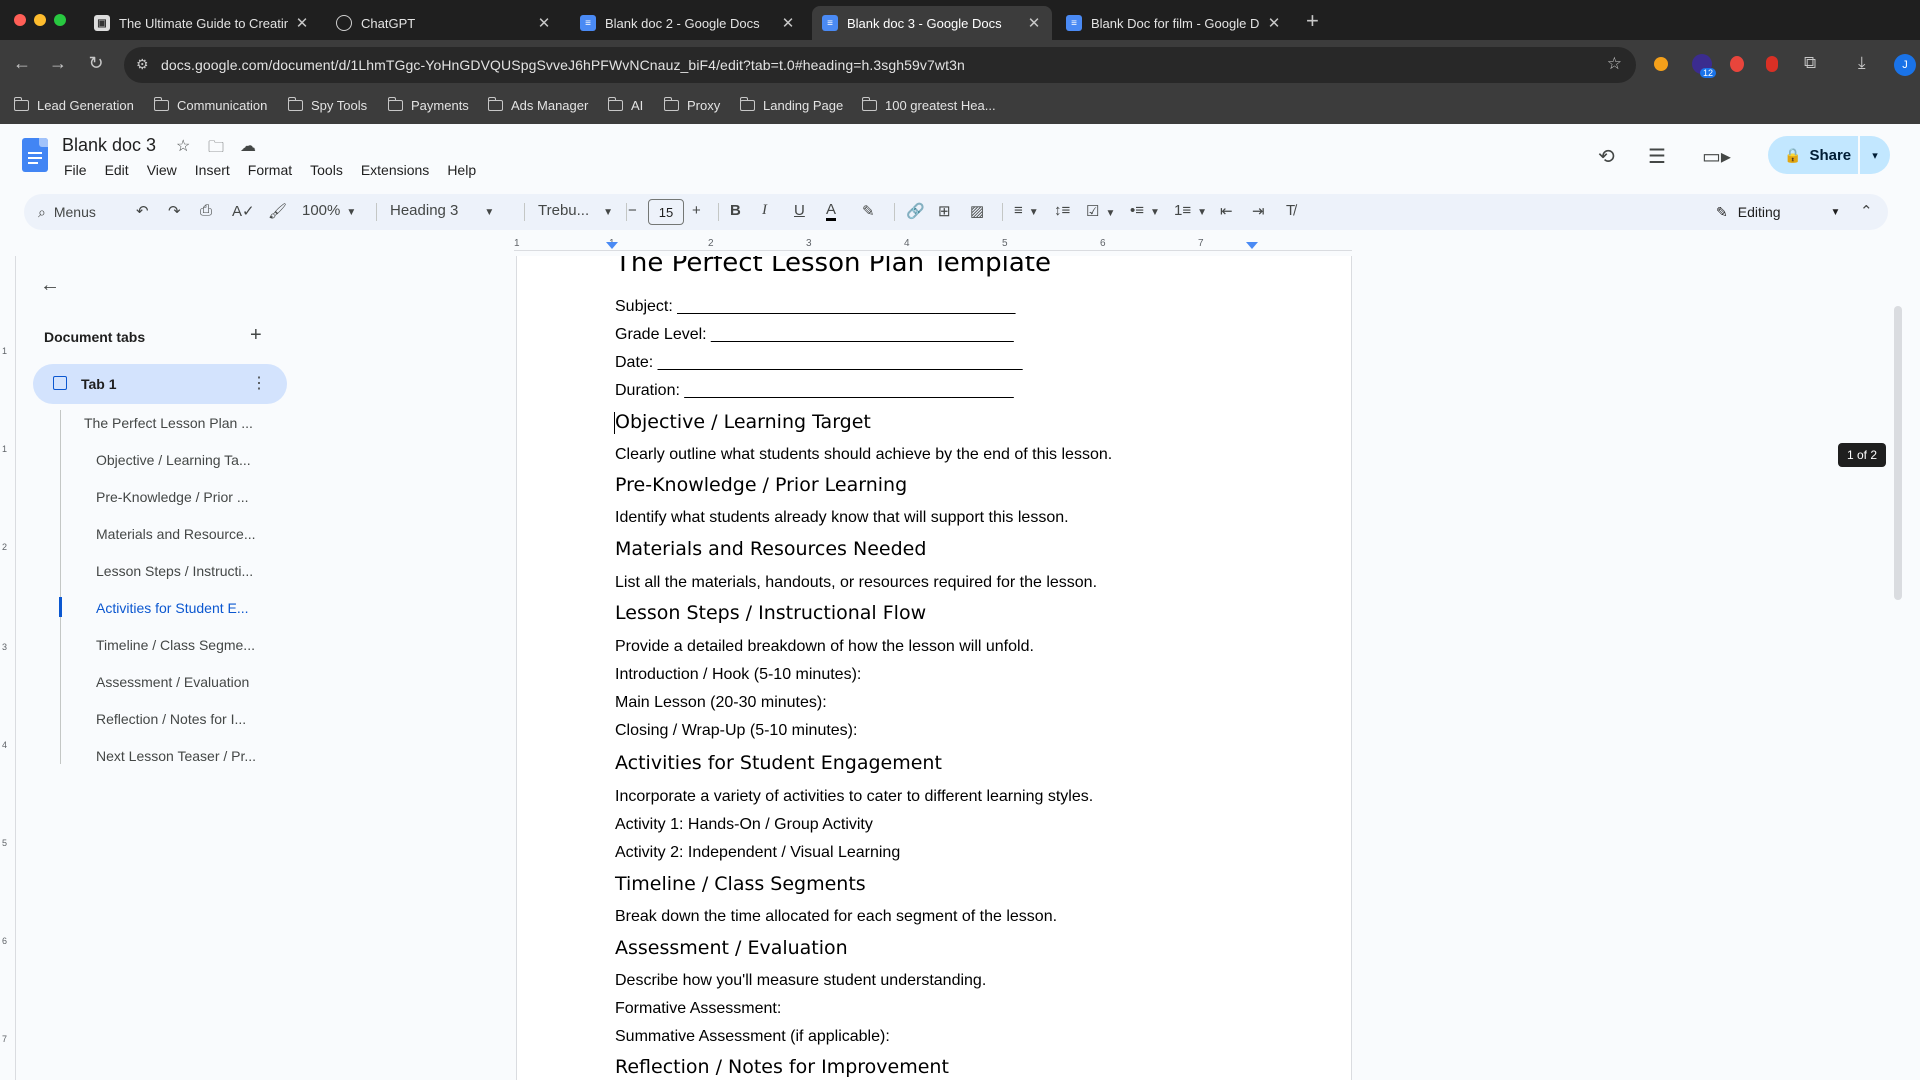 This screenshot has width=1920, height=1080. Describe the element at coordinates (632, 210) in the screenshot. I see `decrease-font-size-icon: −` at that location.